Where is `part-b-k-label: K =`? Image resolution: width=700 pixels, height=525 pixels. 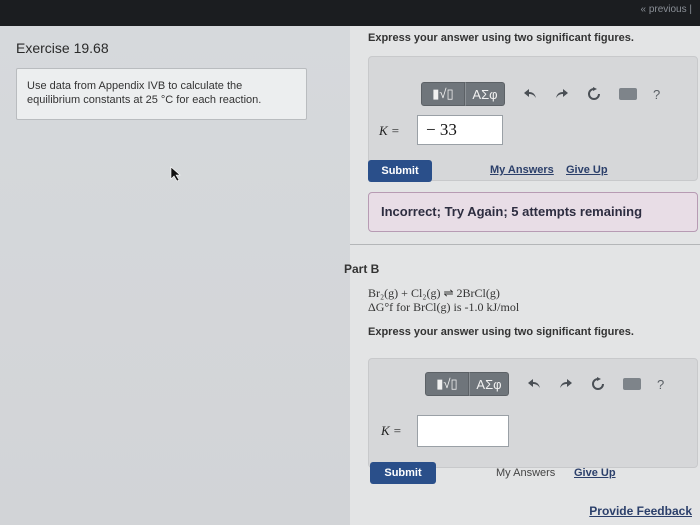 part-b-k-label: K = is located at coordinates (391, 430).